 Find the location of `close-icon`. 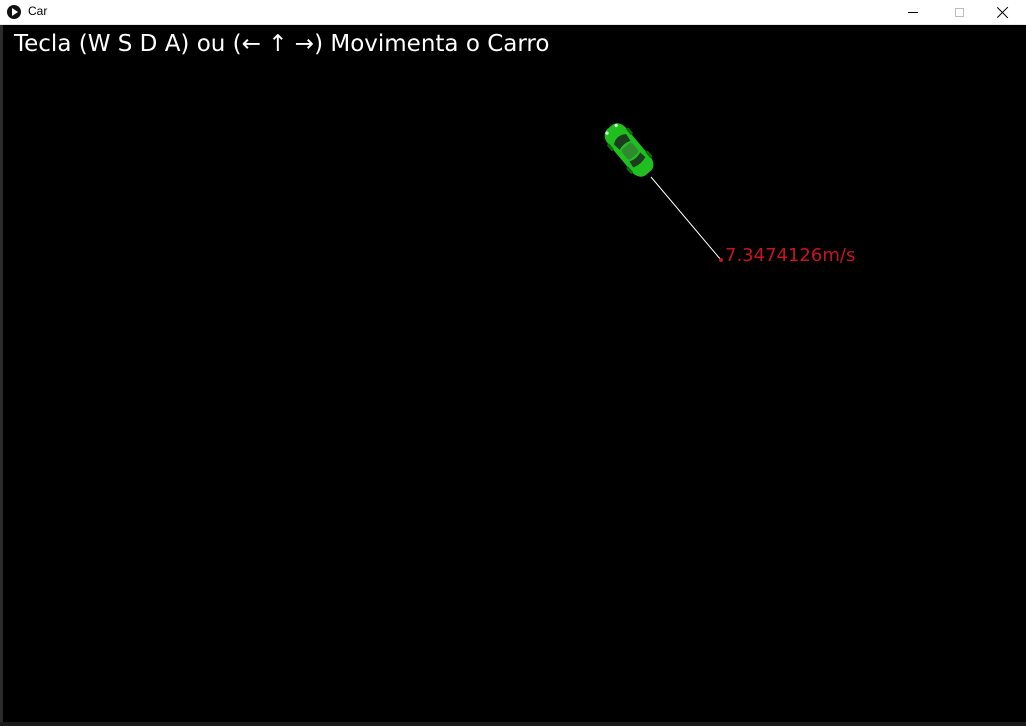

close-icon is located at coordinates (1003, 12).